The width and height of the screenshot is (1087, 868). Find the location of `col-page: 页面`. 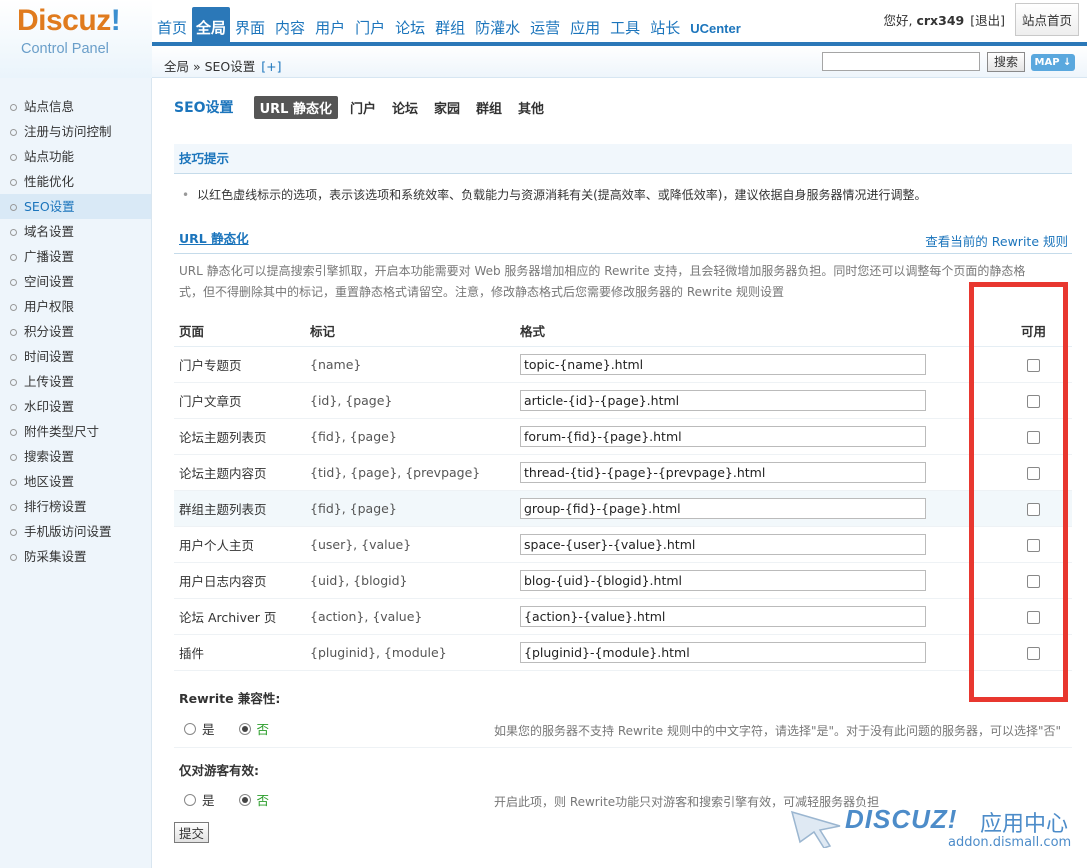

col-page: 页面 is located at coordinates (239, 331).